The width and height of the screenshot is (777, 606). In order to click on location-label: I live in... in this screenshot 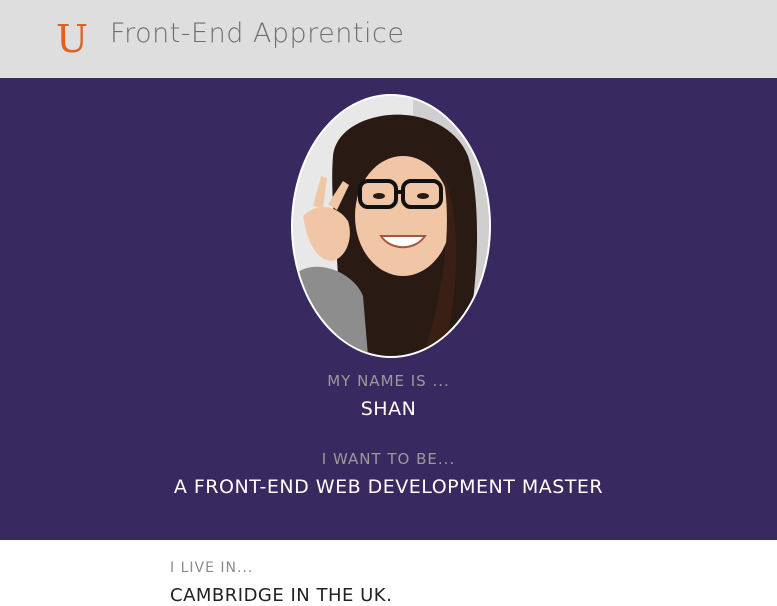, I will do `click(212, 568)`.